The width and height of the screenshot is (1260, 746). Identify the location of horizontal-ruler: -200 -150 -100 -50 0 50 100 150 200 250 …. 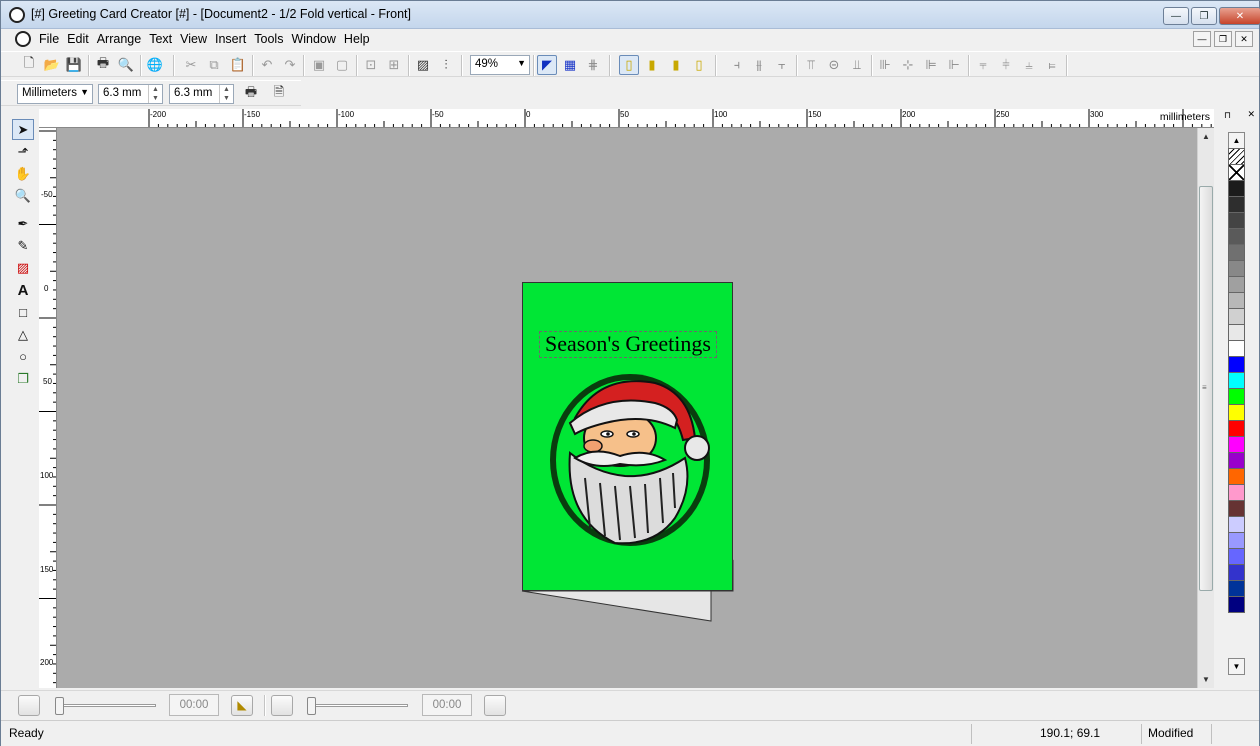
(635, 118).